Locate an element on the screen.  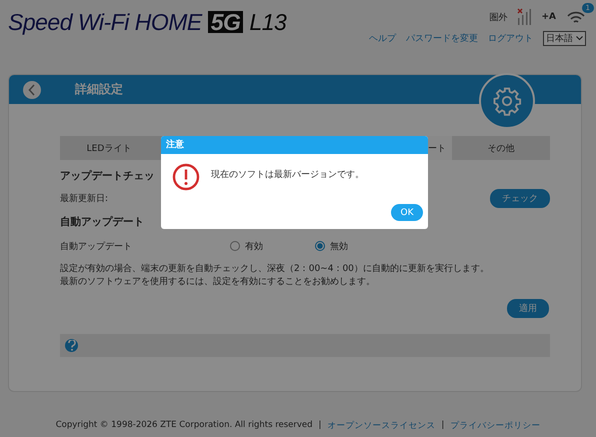
field-label: 最新更新日: is located at coordinates (84, 198).